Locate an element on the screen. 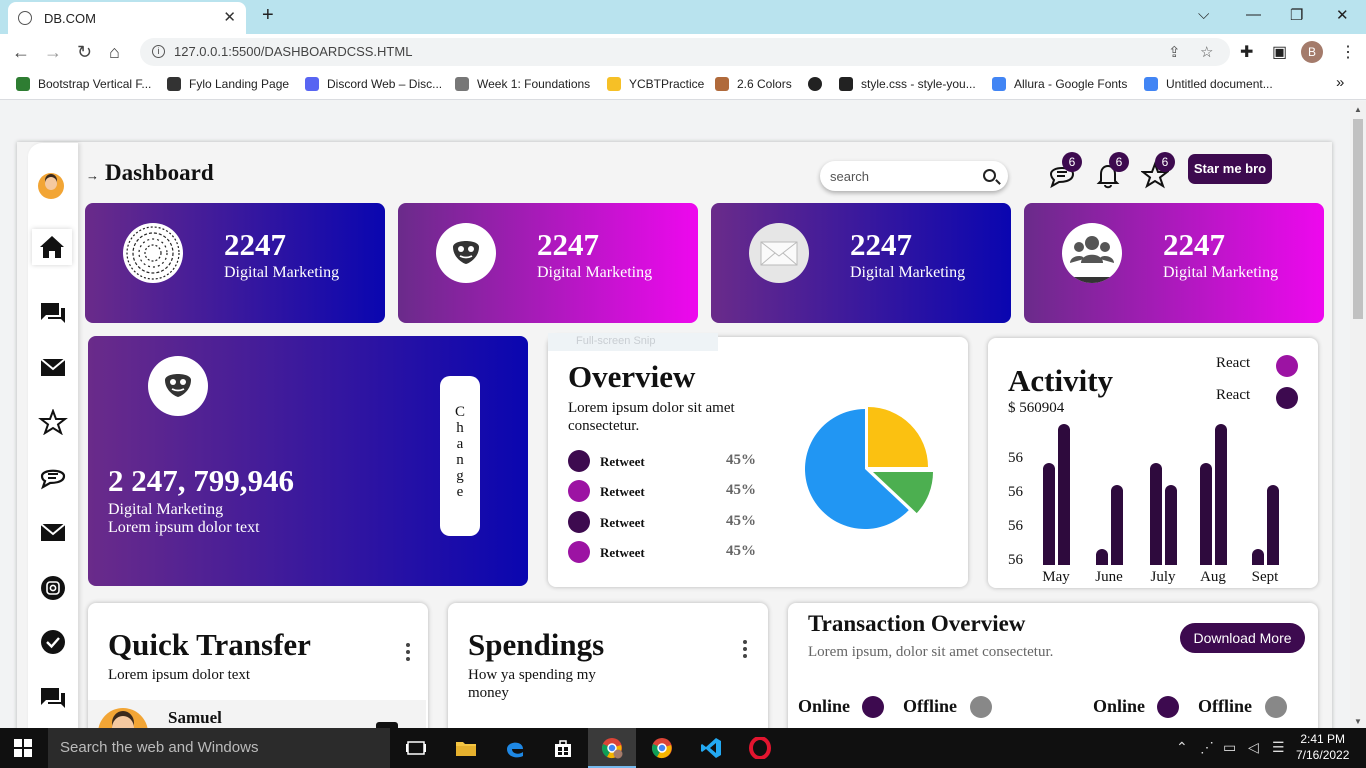 Image resolution: width=1366 pixels, height=768 pixels. taskbar-search-input: Search the web and Windows is located at coordinates (219, 748).